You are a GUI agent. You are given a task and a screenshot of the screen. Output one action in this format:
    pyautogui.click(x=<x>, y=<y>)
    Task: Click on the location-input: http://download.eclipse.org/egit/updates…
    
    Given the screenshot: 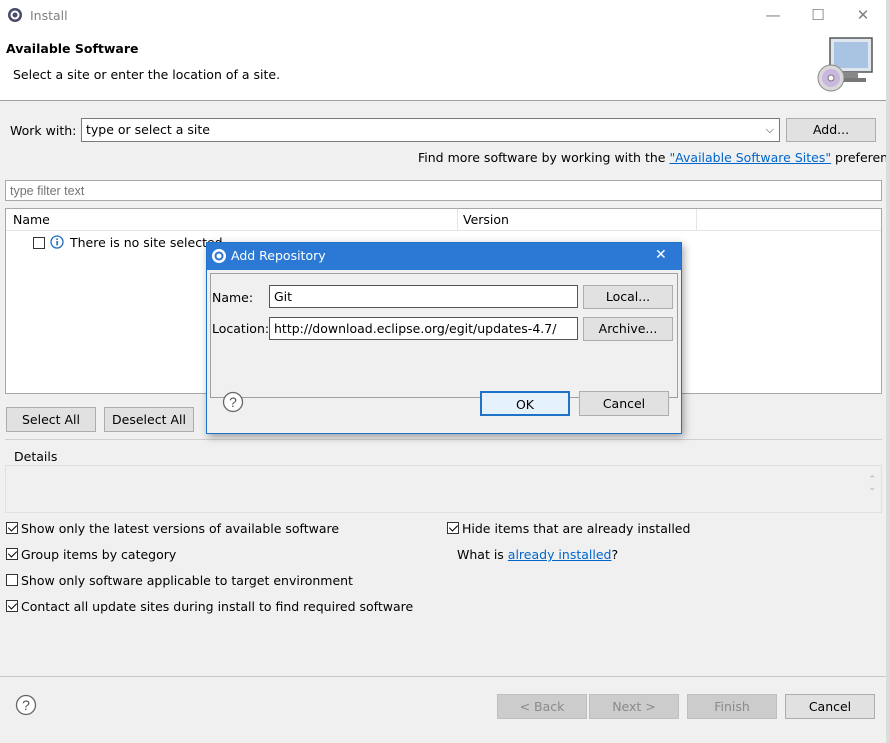 What is the action you would take?
    pyautogui.click(x=423, y=328)
    